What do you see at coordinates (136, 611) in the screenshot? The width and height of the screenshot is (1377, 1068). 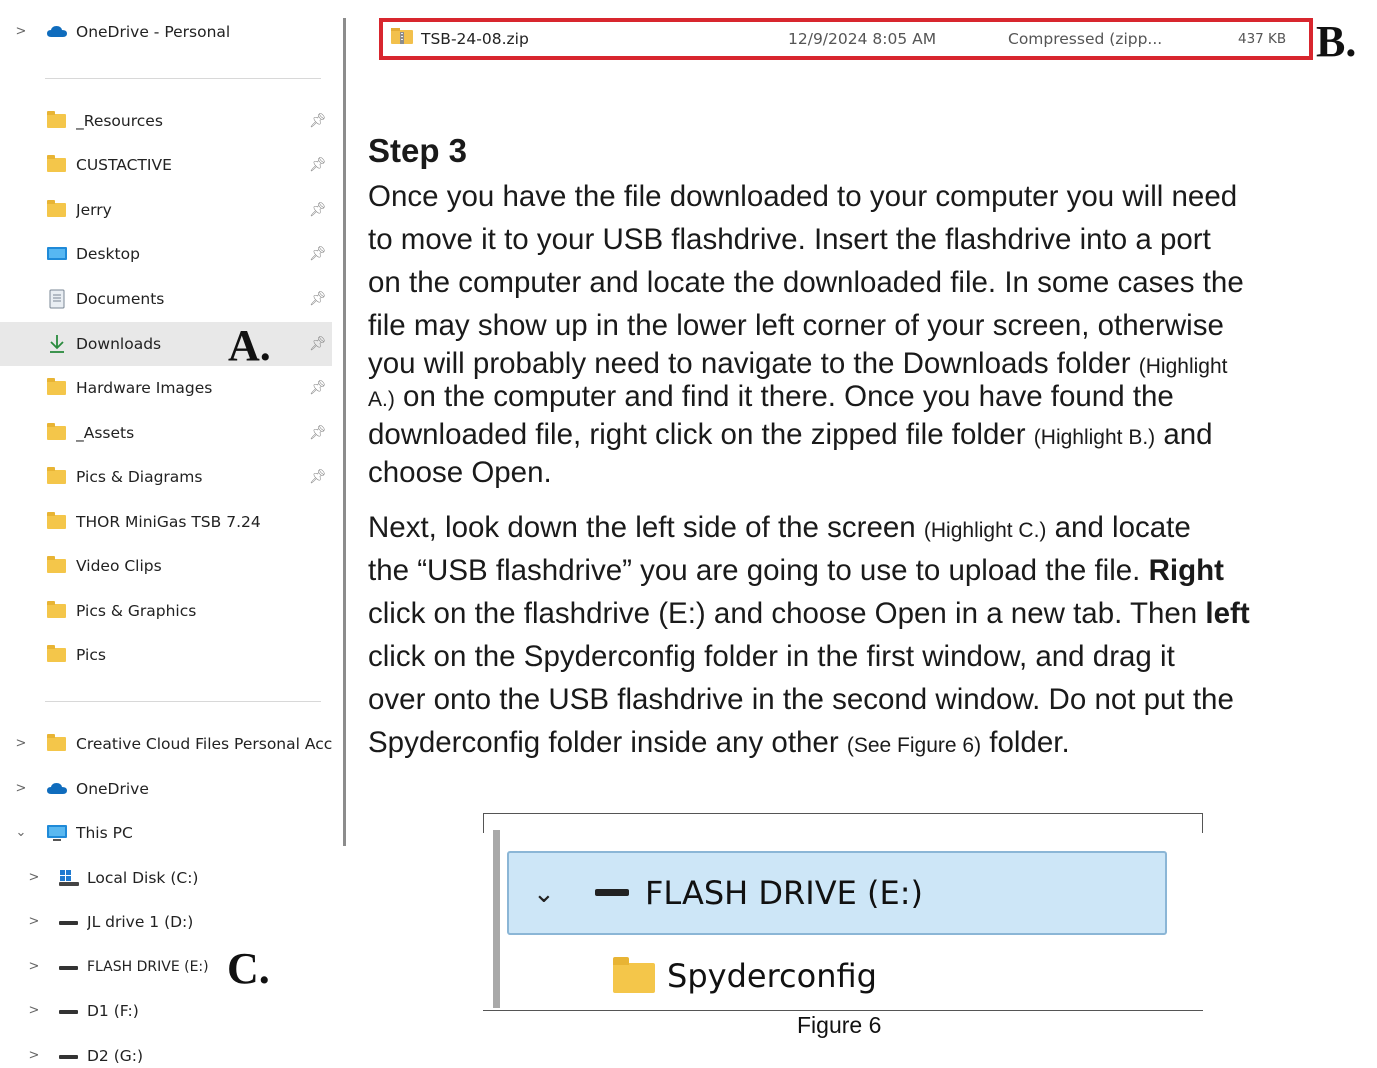 I see `sidebar-item-label: Pics & Graphics` at bounding box center [136, 611].